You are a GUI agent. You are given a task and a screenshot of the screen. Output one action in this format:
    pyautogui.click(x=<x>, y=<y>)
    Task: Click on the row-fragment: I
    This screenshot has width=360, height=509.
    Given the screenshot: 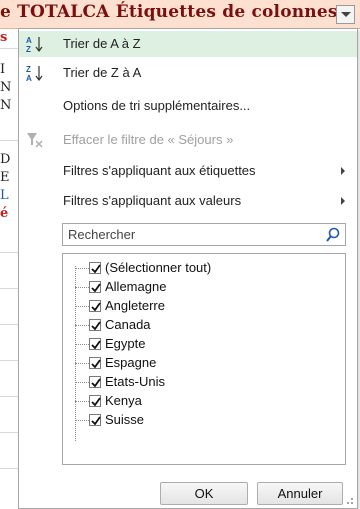 What is the action you would take?
    pyautogui.click(x=3, y=69)
    